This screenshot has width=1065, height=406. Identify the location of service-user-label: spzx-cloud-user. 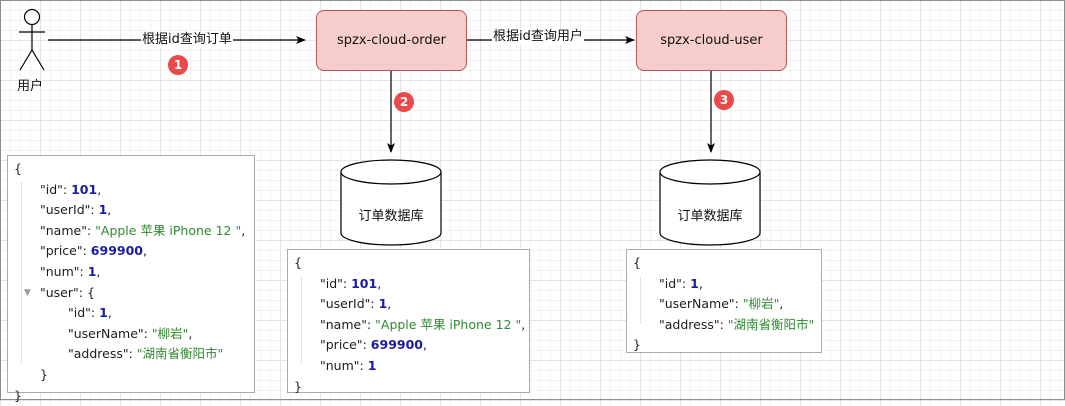
(711, 40).